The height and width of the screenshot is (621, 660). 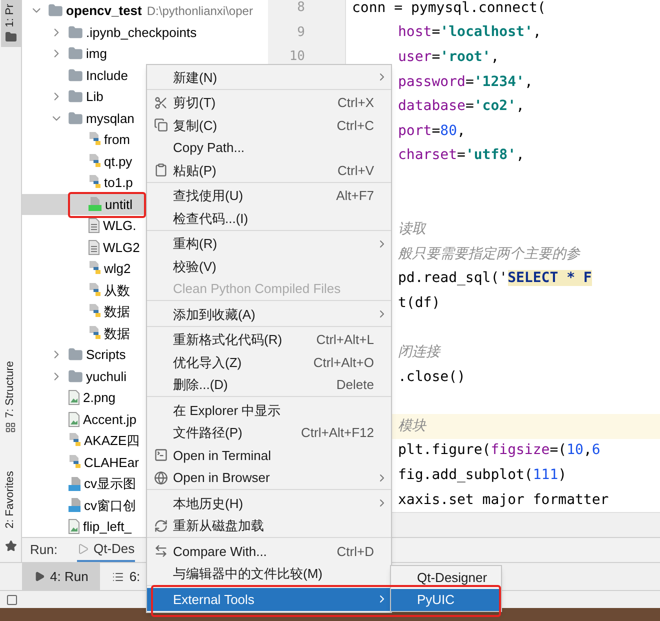 I want to click on reload-icon, so click(x=161, y=525).